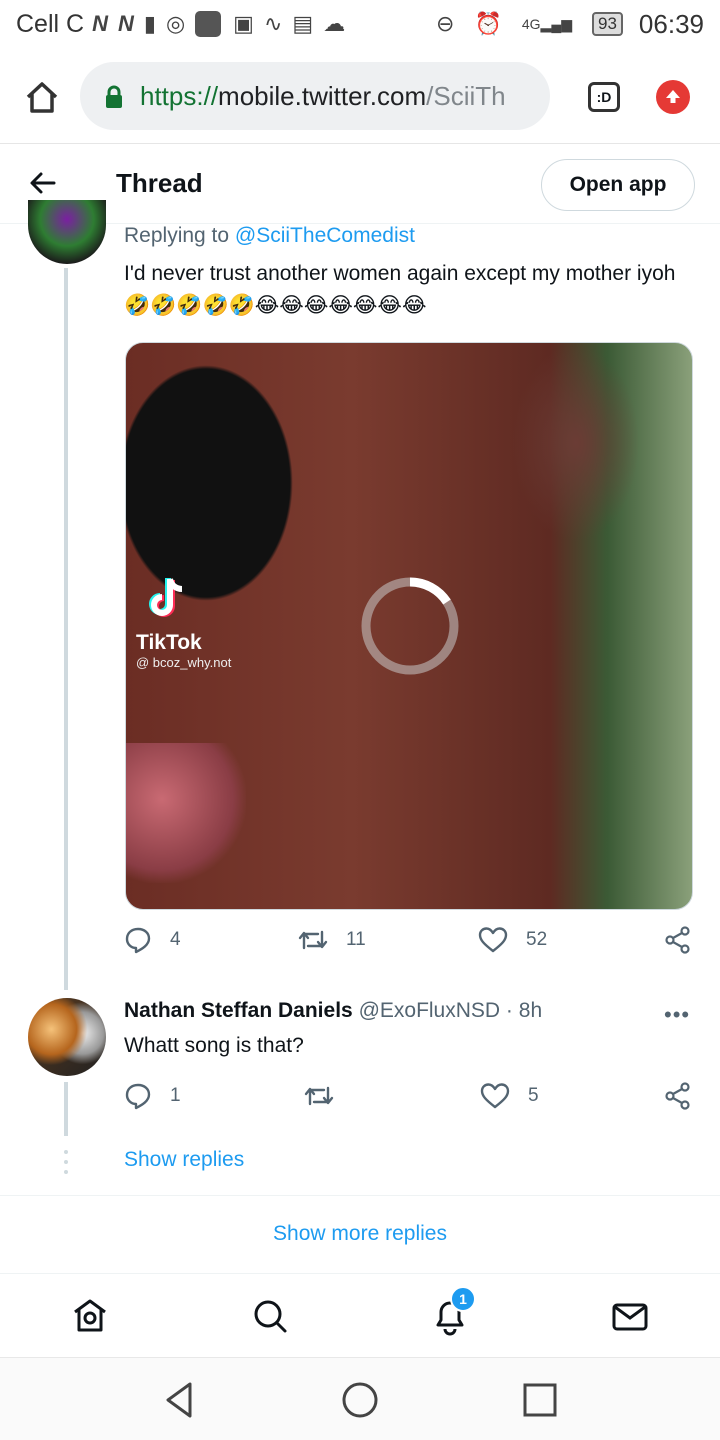 The width and height of the screenshot is (720, 1440). I want to click on thread-header: Thread Open app, so click(360, 185).